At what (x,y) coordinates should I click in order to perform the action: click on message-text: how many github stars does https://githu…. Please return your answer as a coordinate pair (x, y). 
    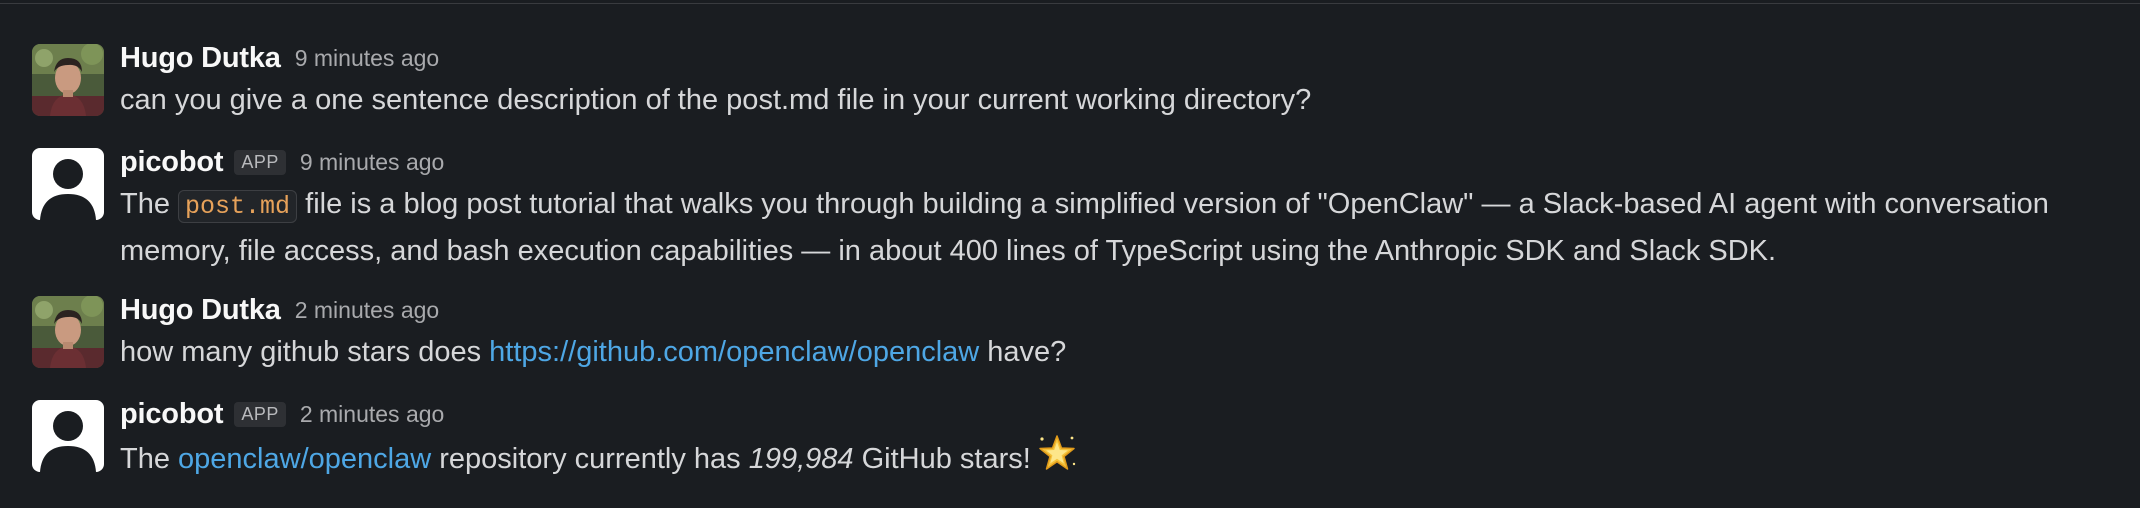
    Looking at the image, I should click on (1115, 352).